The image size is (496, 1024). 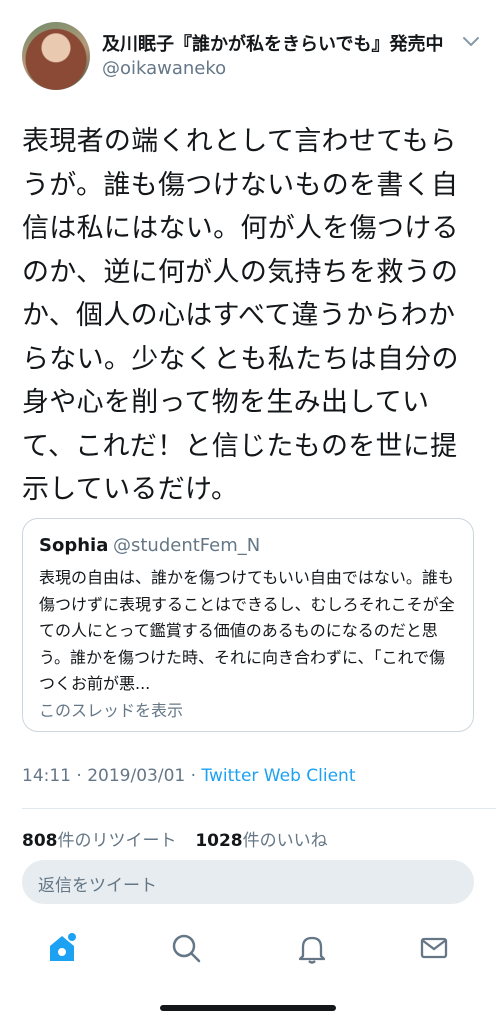 I want to click on likes-label: 件のいいね, so click(x=285, y=841).